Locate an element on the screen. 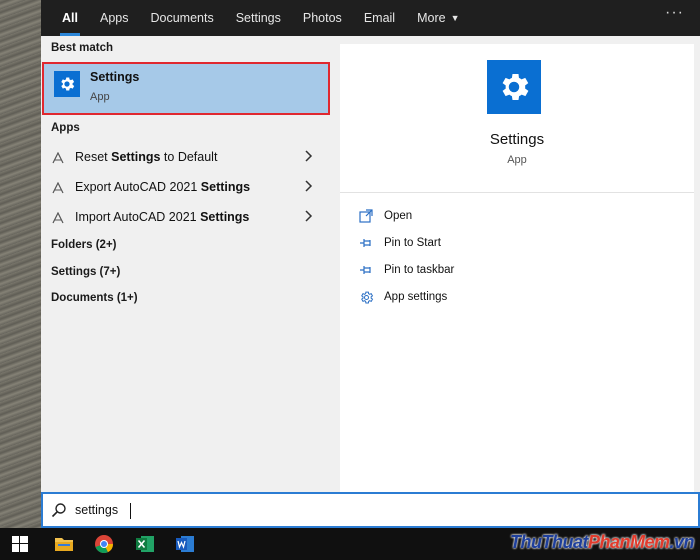 This screenshot has height=560, width=700. best-match-result: Settings App is located at coordinates (186, 88).